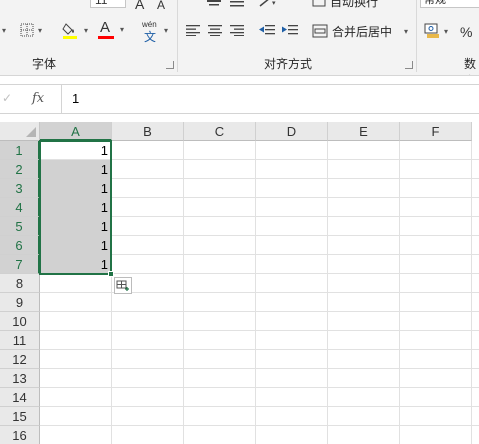 The image size is (479, 444). I want to click on increase-indent-icon, so click(290, 30).